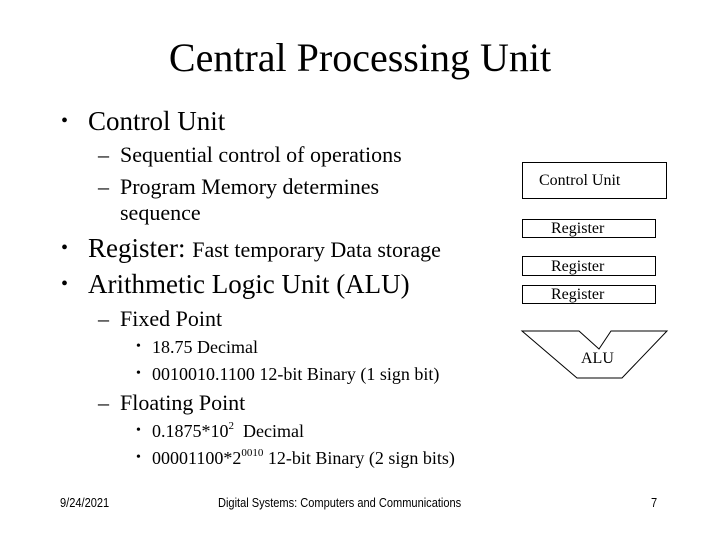  I want to click on sub-bullet-text: Floating Point, so click(183, 402).